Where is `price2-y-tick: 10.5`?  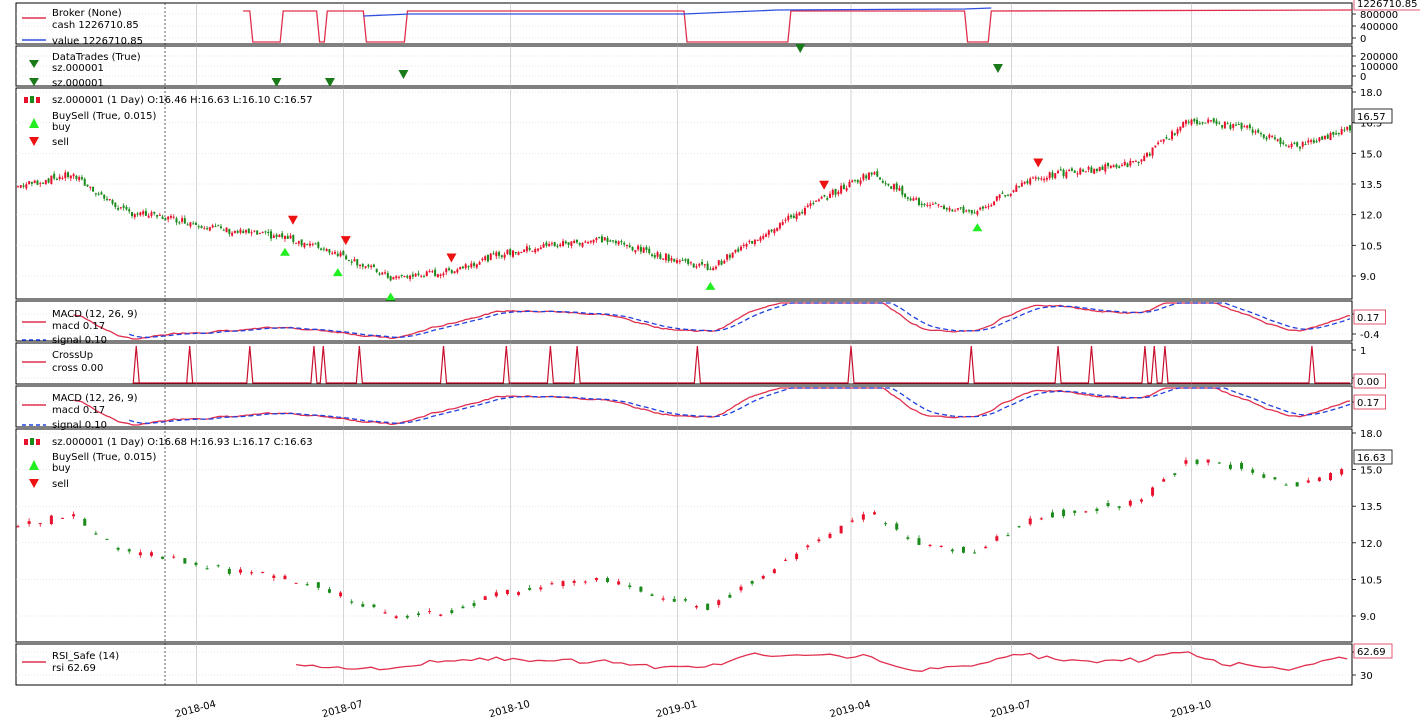 price2-y-tick: 10.5 is located at coordinates (1371, 580).